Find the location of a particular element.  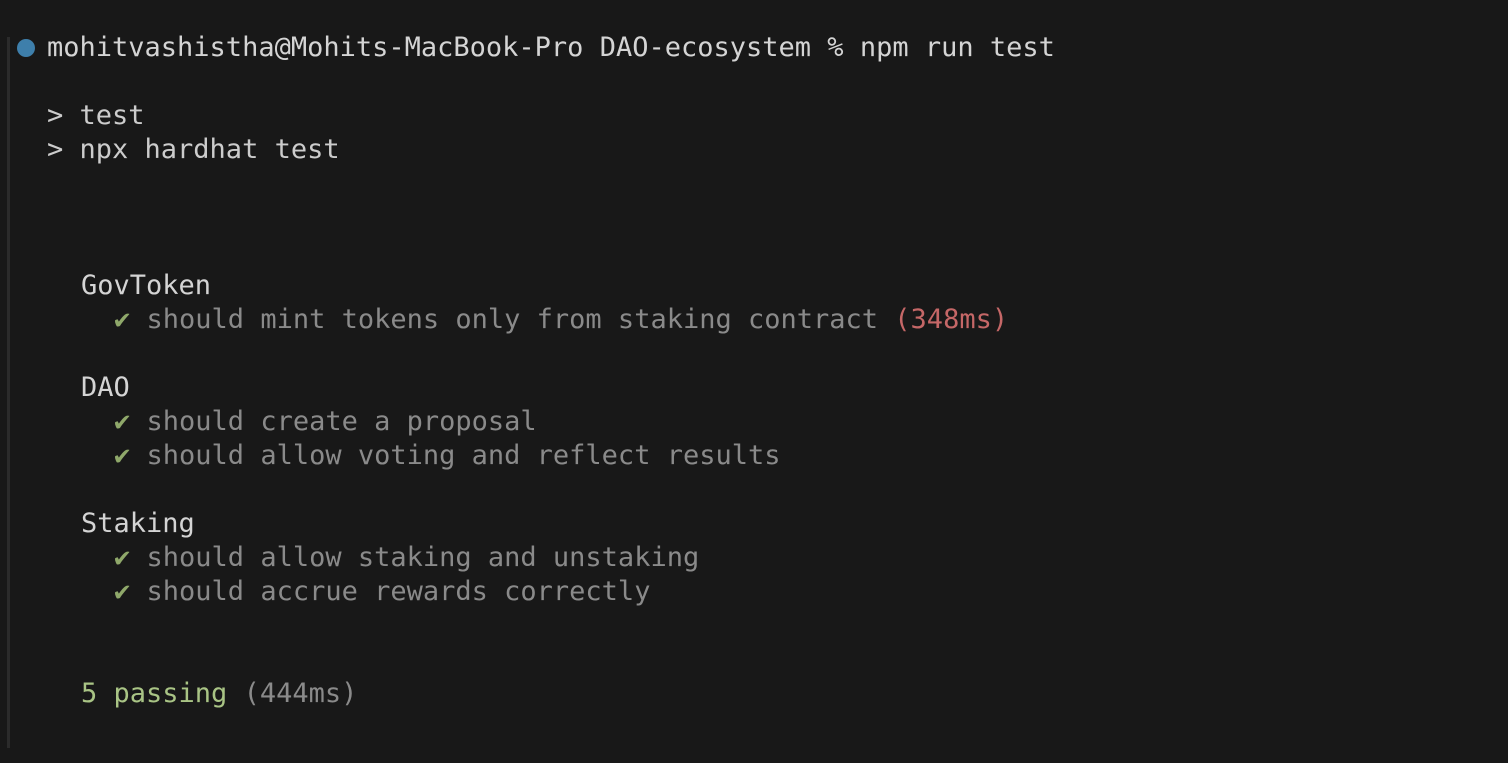

command-status-dot-icon is located at coordinates (26, 48).